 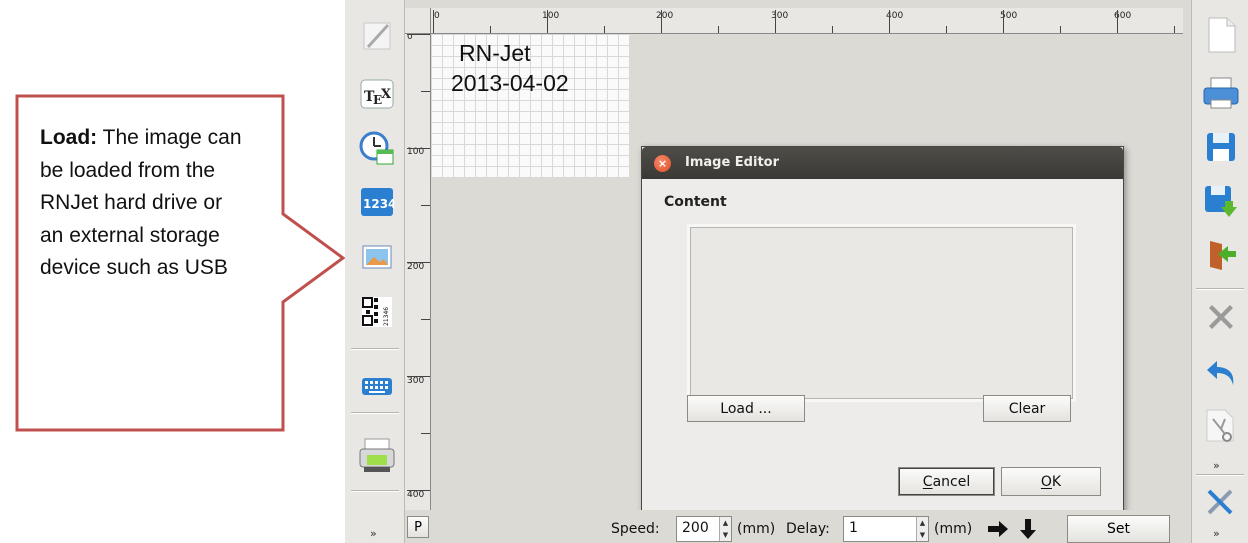 I want to click on new-button, so click(x=1221, y=35).